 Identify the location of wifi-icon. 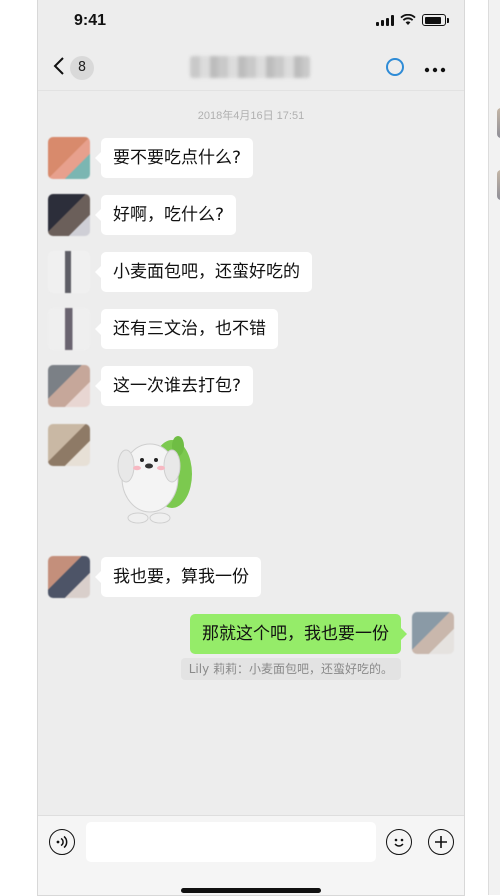
(408, 19).